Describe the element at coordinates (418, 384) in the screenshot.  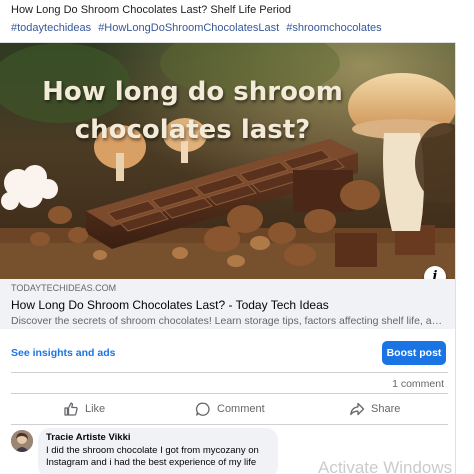
I see `comment-count: 1 comment` at that location.